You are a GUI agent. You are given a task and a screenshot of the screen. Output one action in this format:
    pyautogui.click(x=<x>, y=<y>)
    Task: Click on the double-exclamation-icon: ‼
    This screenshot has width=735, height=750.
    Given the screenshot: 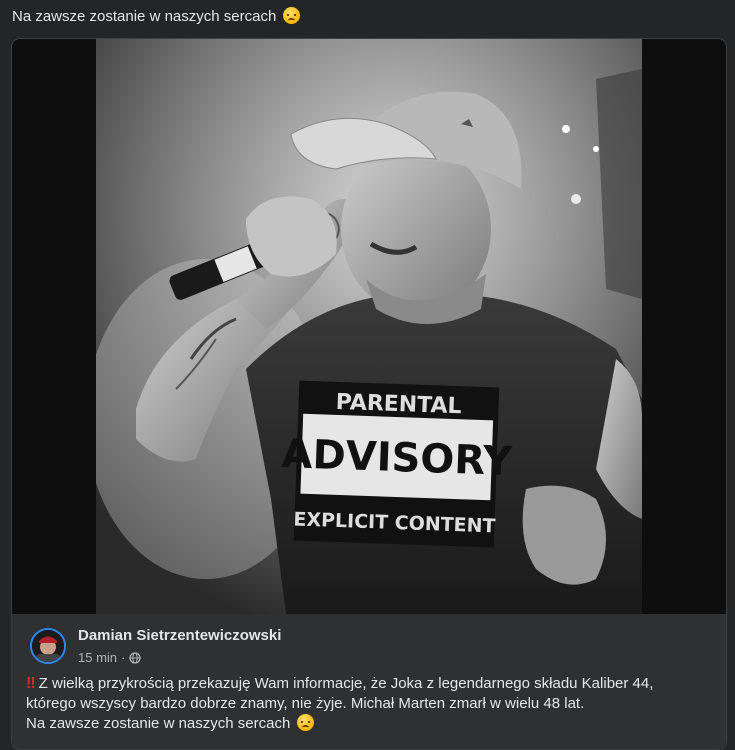 What is the action you would take?
    pyautogui.click(x=31, y=683)
    